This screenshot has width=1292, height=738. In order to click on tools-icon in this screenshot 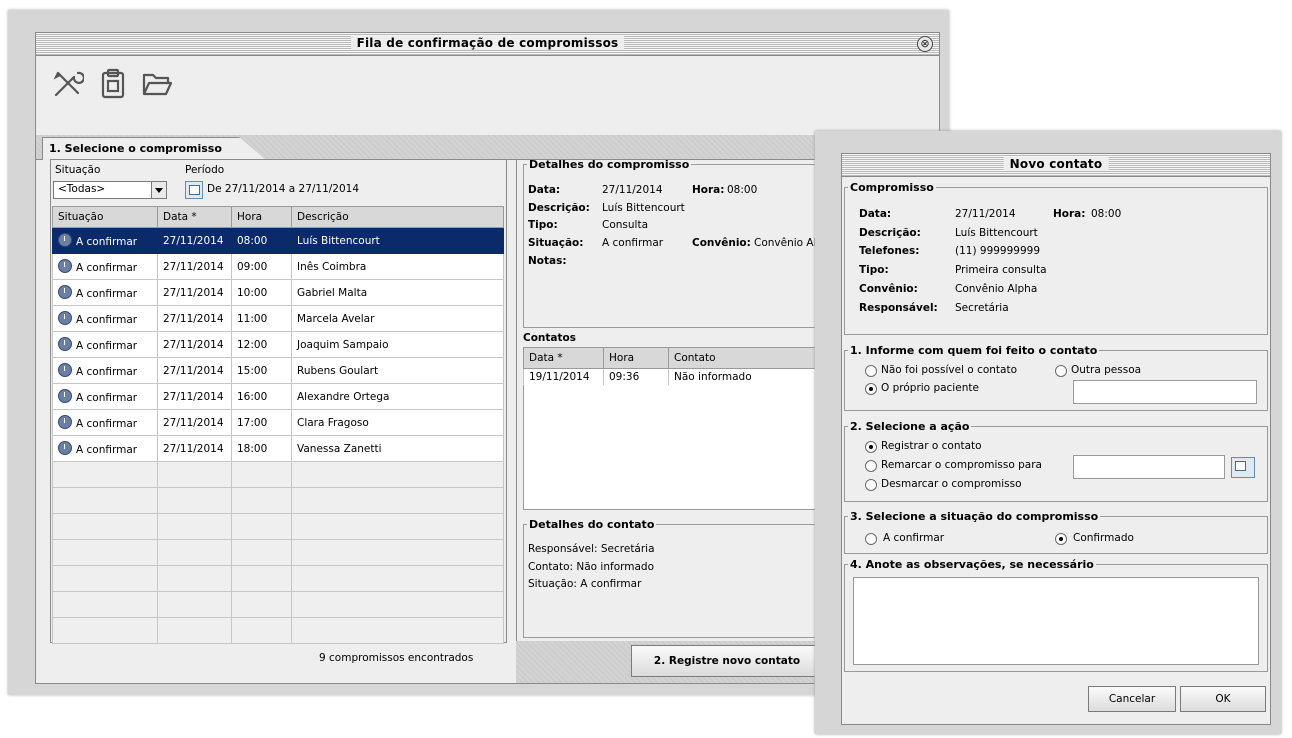, I will do `click(67, 84)`.